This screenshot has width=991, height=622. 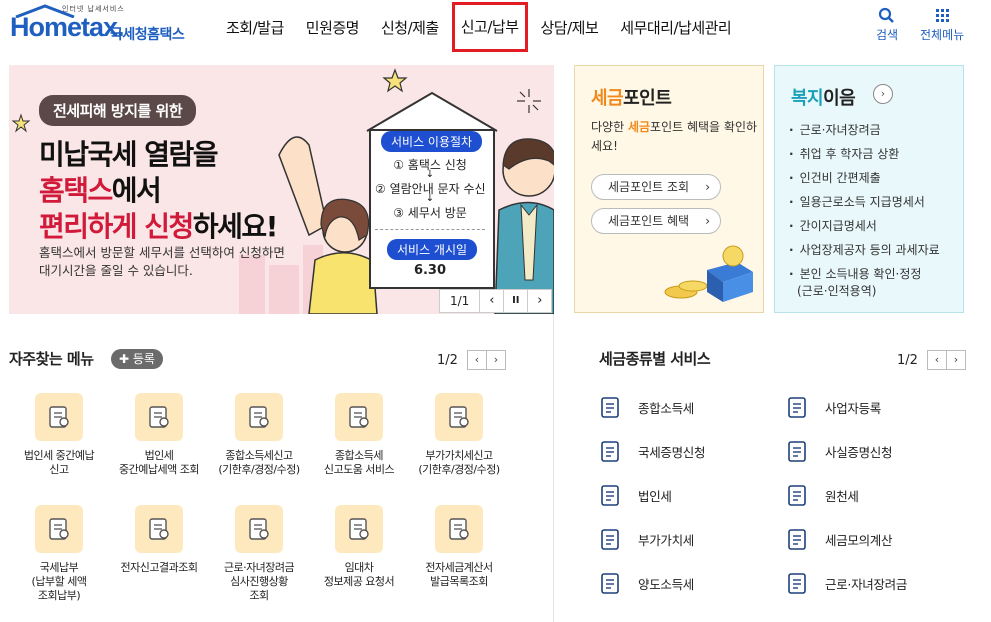 What do you see at coordinates (259, 554) in the screenshot?
I see `favorite-menu-item: 근로·자녀장려금 심사진행상황 조회` at bounding box center [259, 554].